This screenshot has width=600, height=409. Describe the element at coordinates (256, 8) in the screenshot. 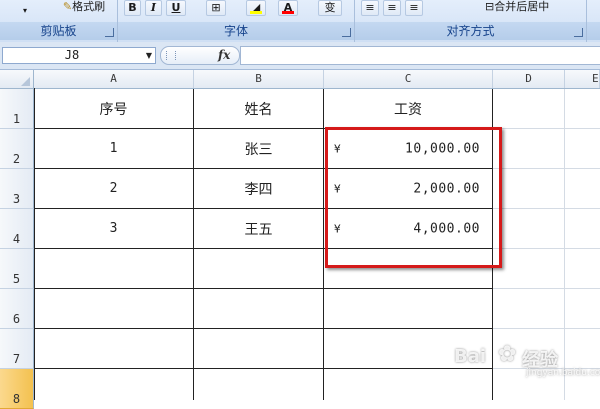

I see `fill-color-button: ◢` at that location.